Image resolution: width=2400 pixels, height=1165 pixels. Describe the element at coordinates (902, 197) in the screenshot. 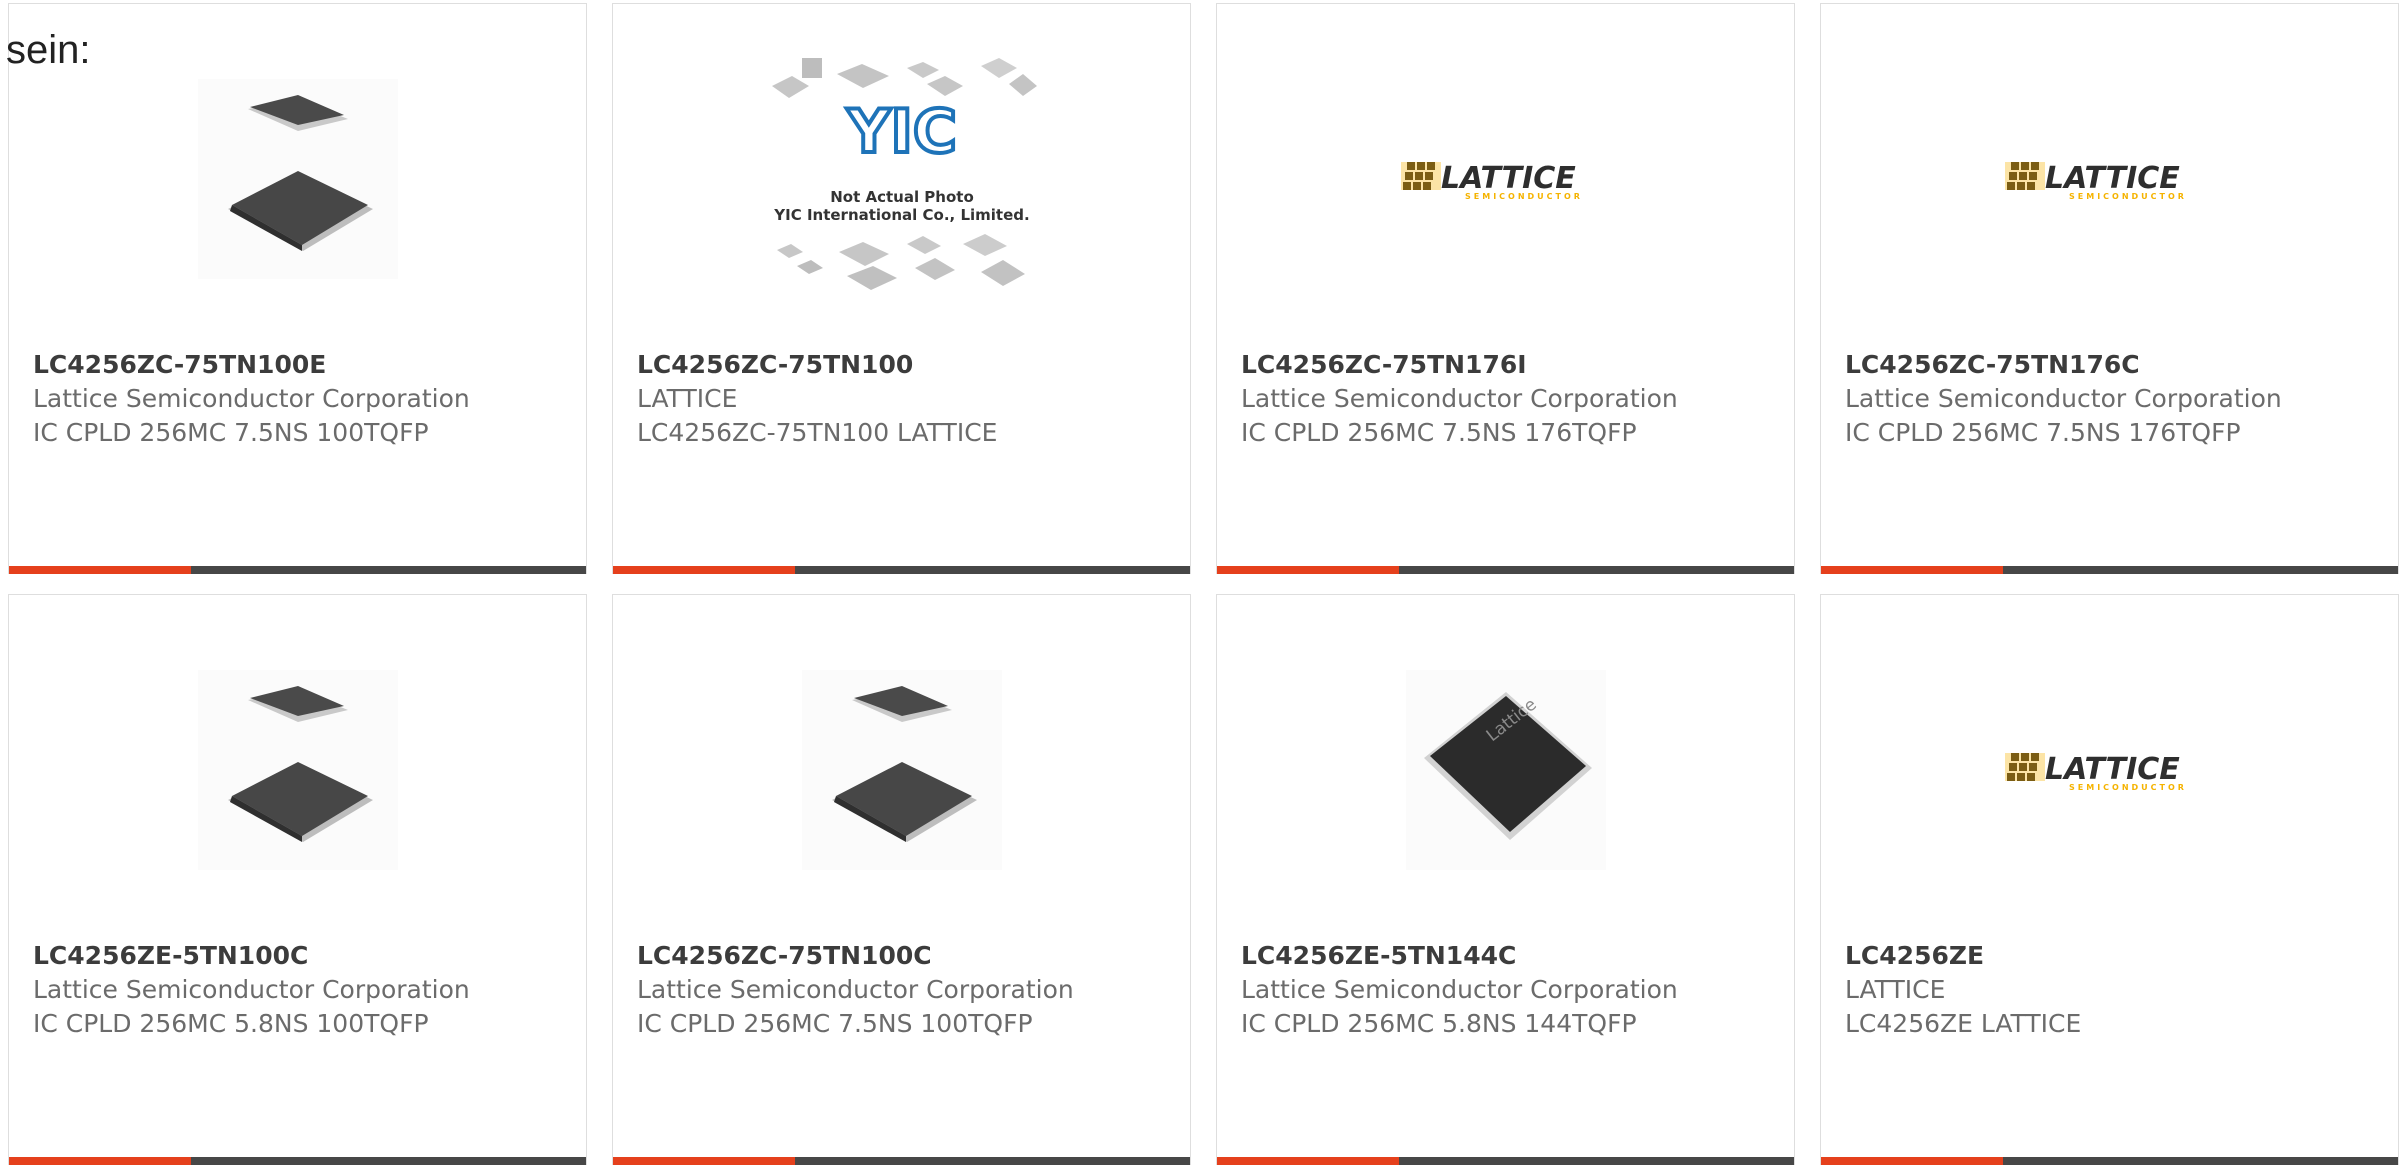

I see `svg-text: Not Actual Photo` at that location.